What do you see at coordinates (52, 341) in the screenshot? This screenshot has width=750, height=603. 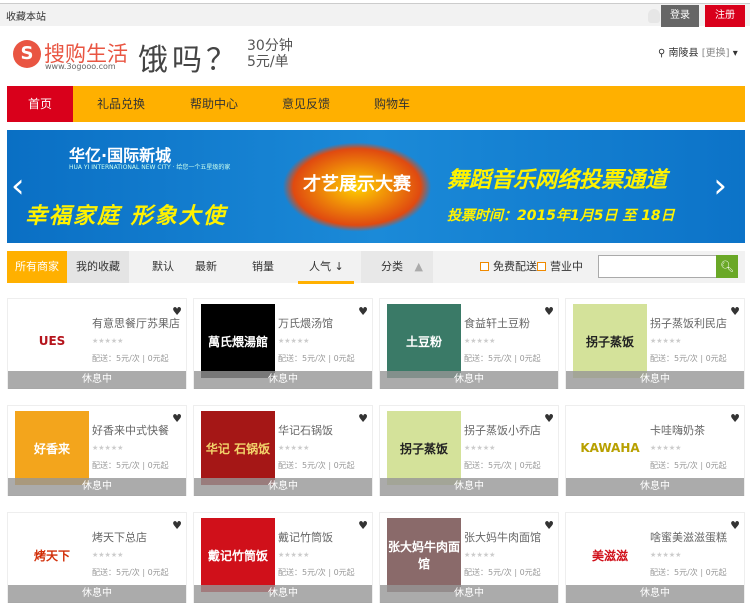 I see `shop-logo: UES` at bounding box center [52, 341].